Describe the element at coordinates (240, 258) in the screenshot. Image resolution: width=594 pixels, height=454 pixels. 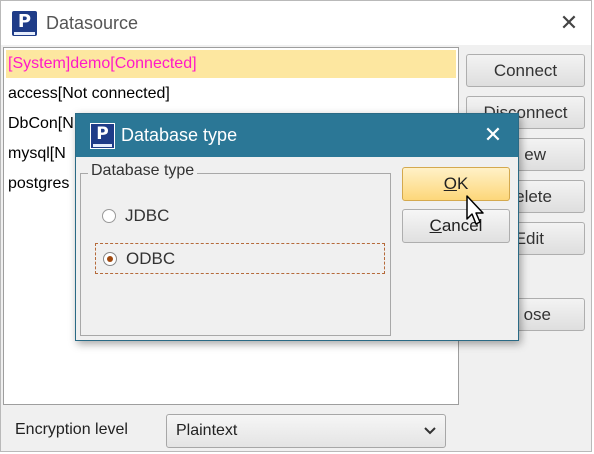
I see `radio-odbc: ODBC` at that location.